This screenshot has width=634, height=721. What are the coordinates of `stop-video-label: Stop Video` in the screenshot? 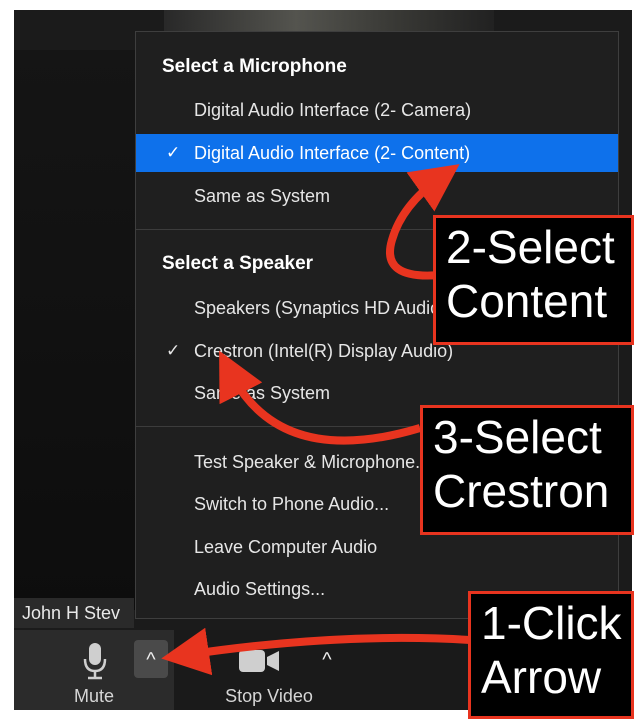 It's located at (269, 696).